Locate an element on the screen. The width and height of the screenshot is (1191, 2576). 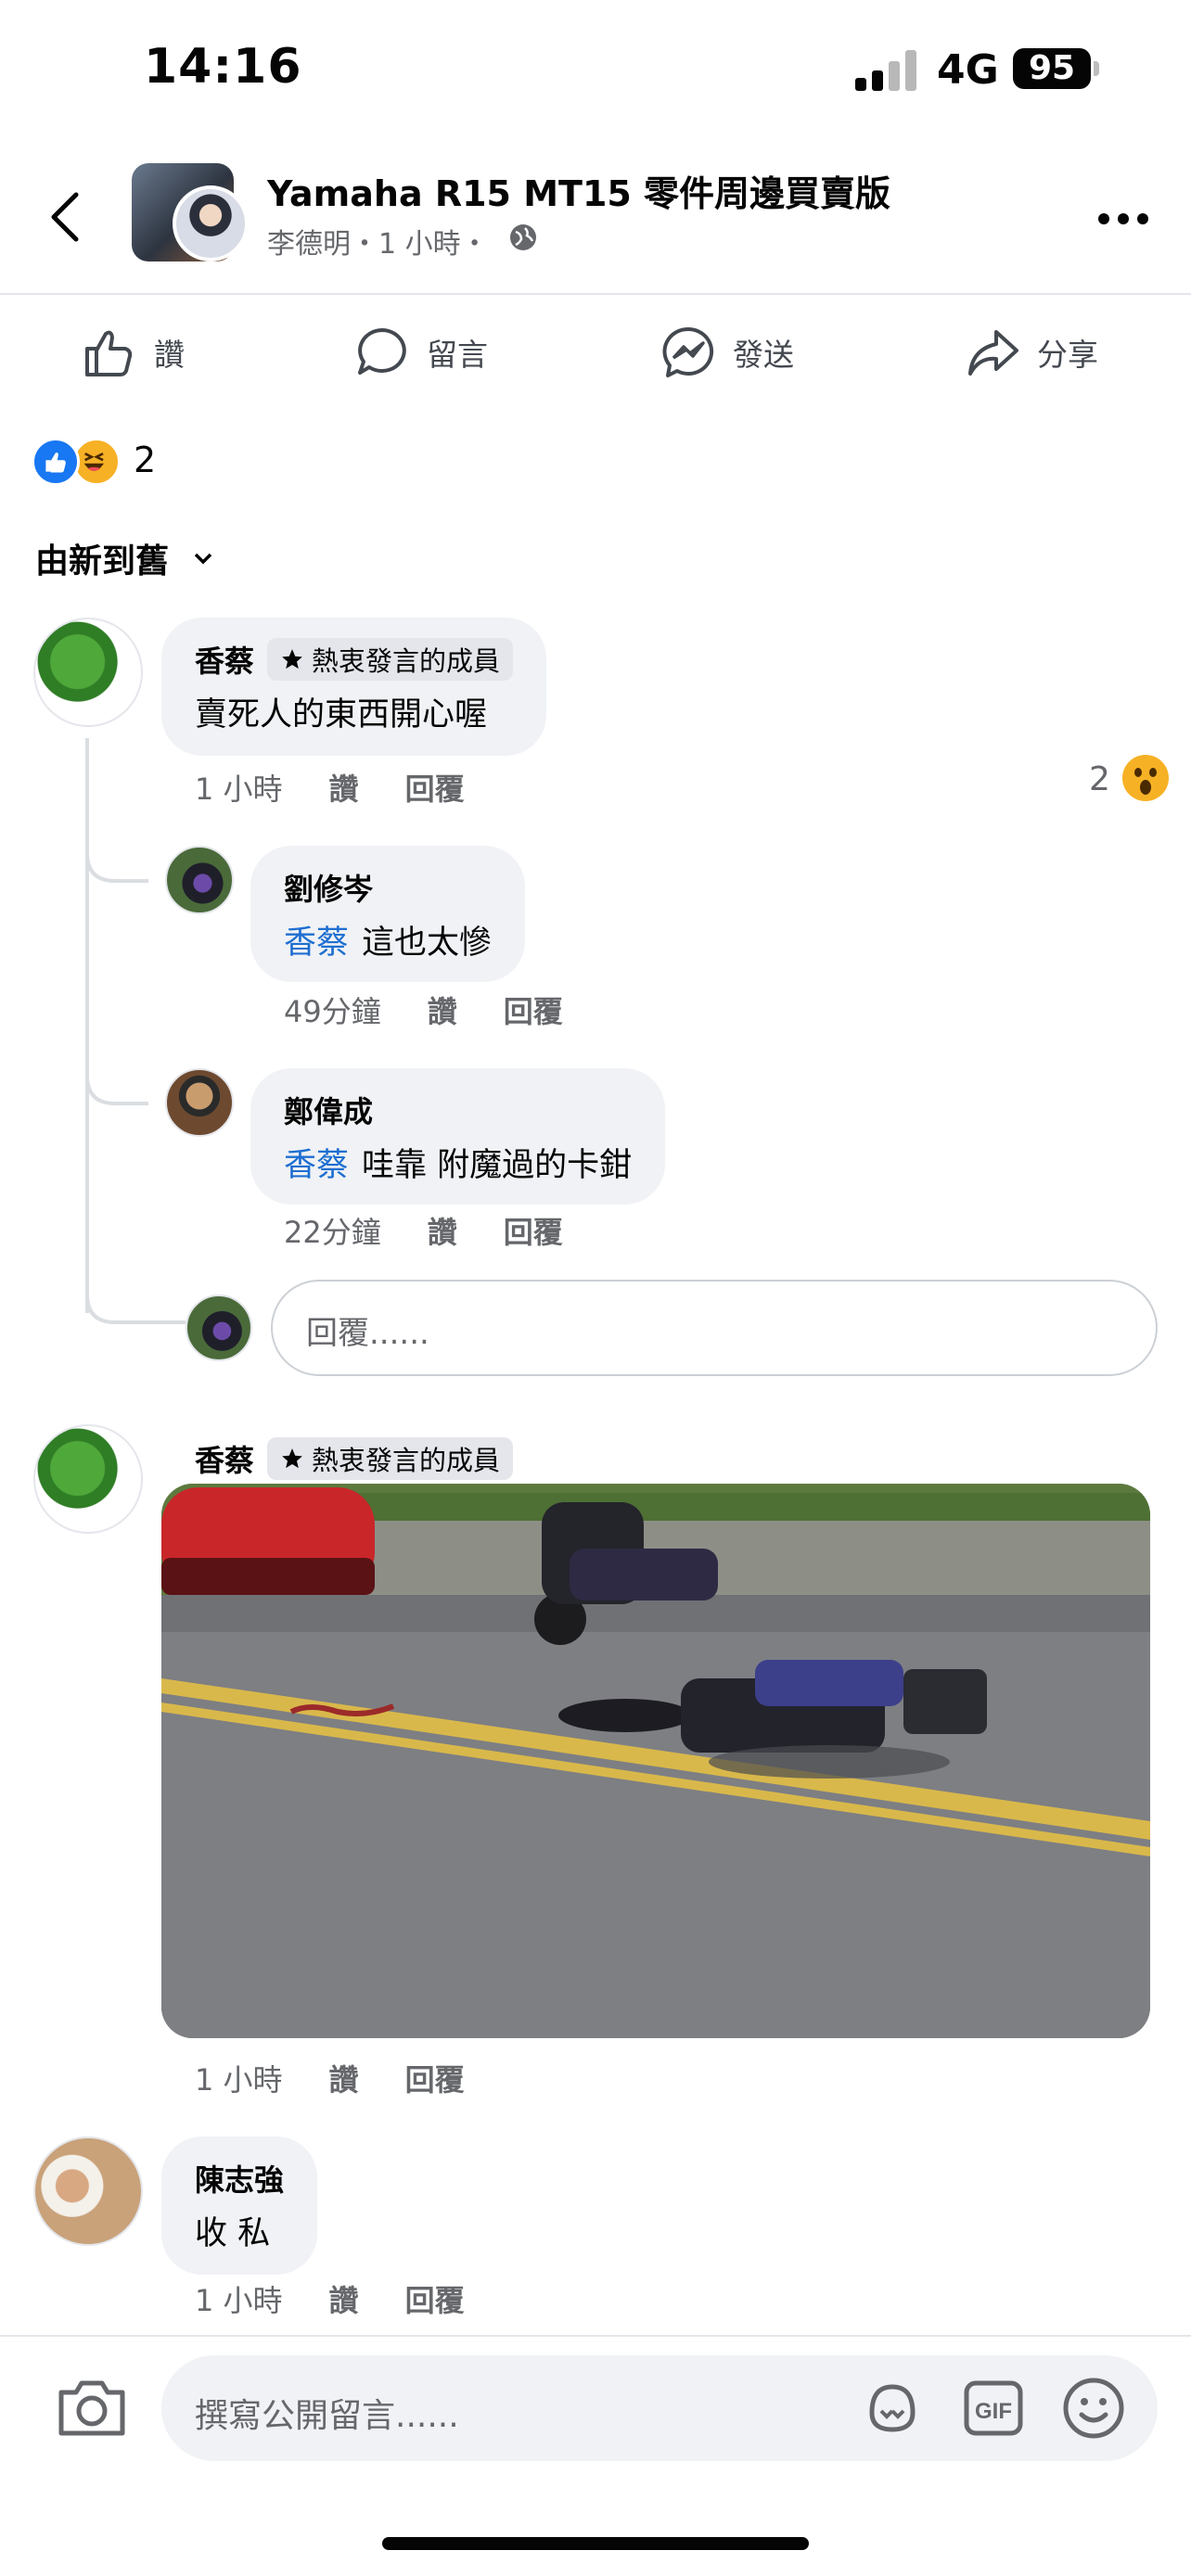
signal-icon is located at coordinates (886, 69).